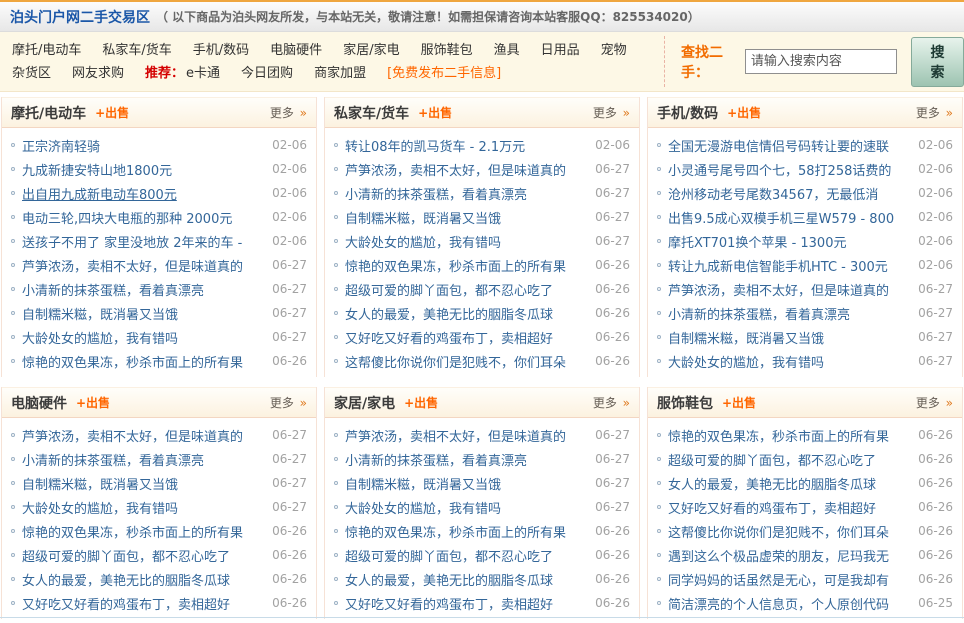 The height and width of the screenshot is (623, 964). I want to click on recommend-link-1: 今日团购, so click(267, 73).